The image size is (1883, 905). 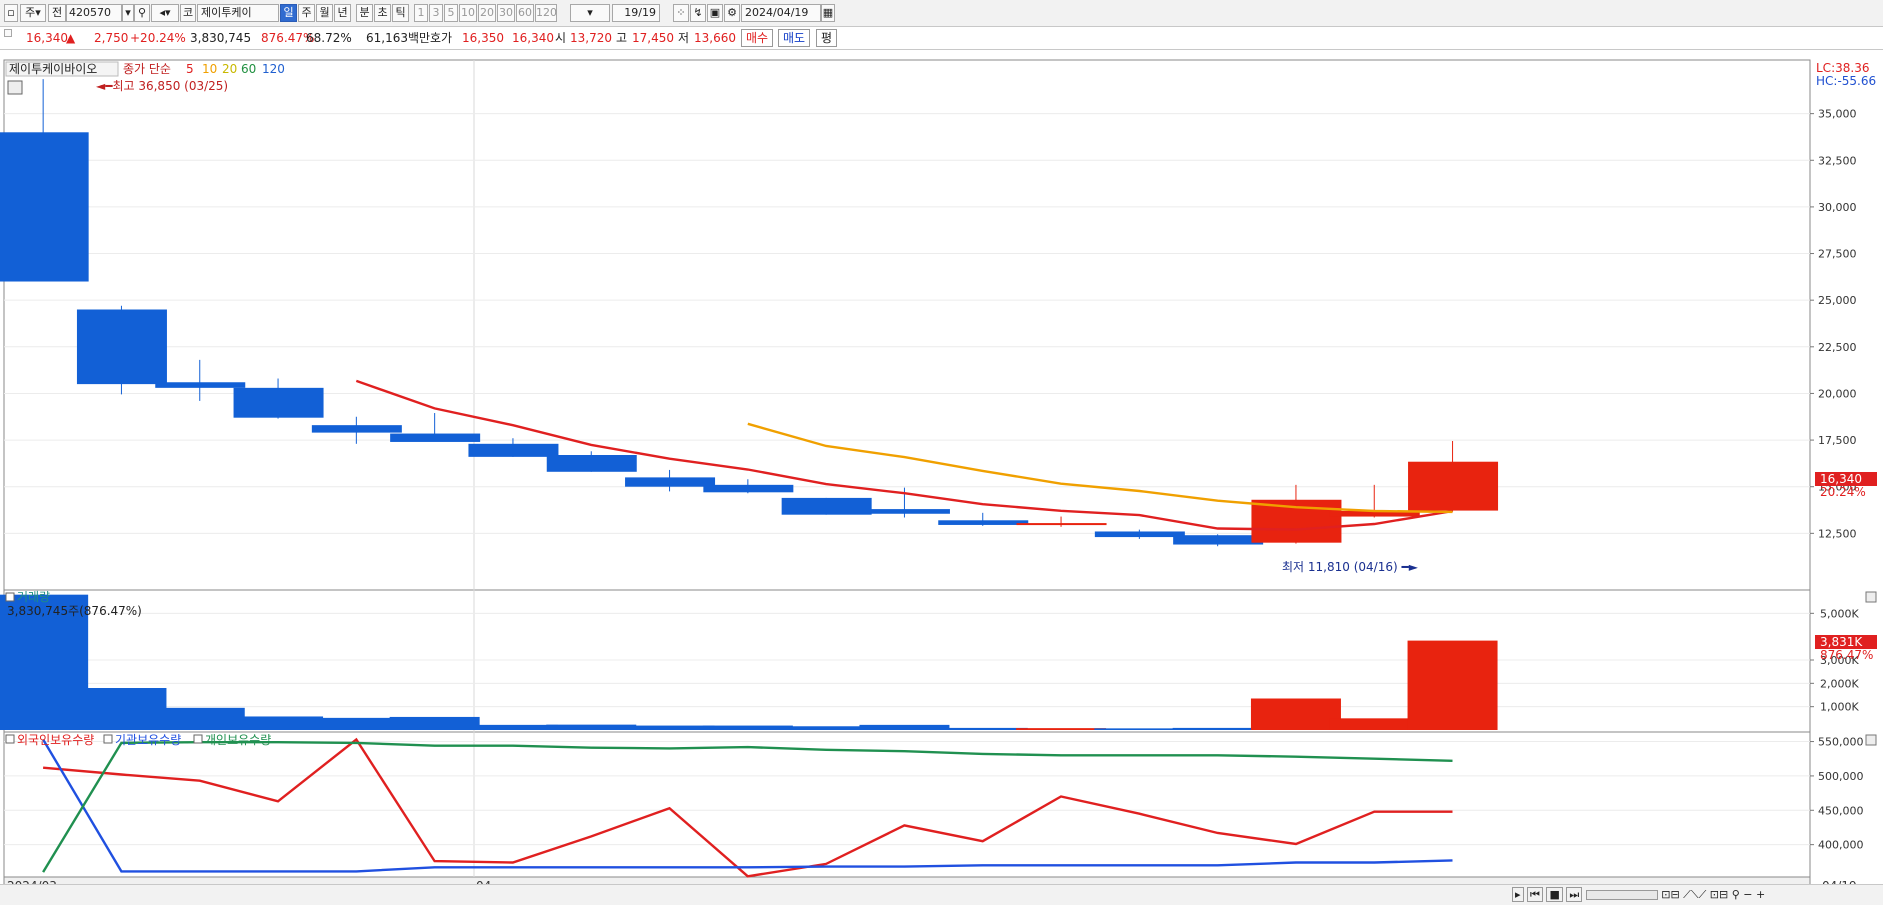 What do you see at coordinates (342, 13) in the screenshot?
I see `period-year-button: 년` at bounding box center [342, 13].